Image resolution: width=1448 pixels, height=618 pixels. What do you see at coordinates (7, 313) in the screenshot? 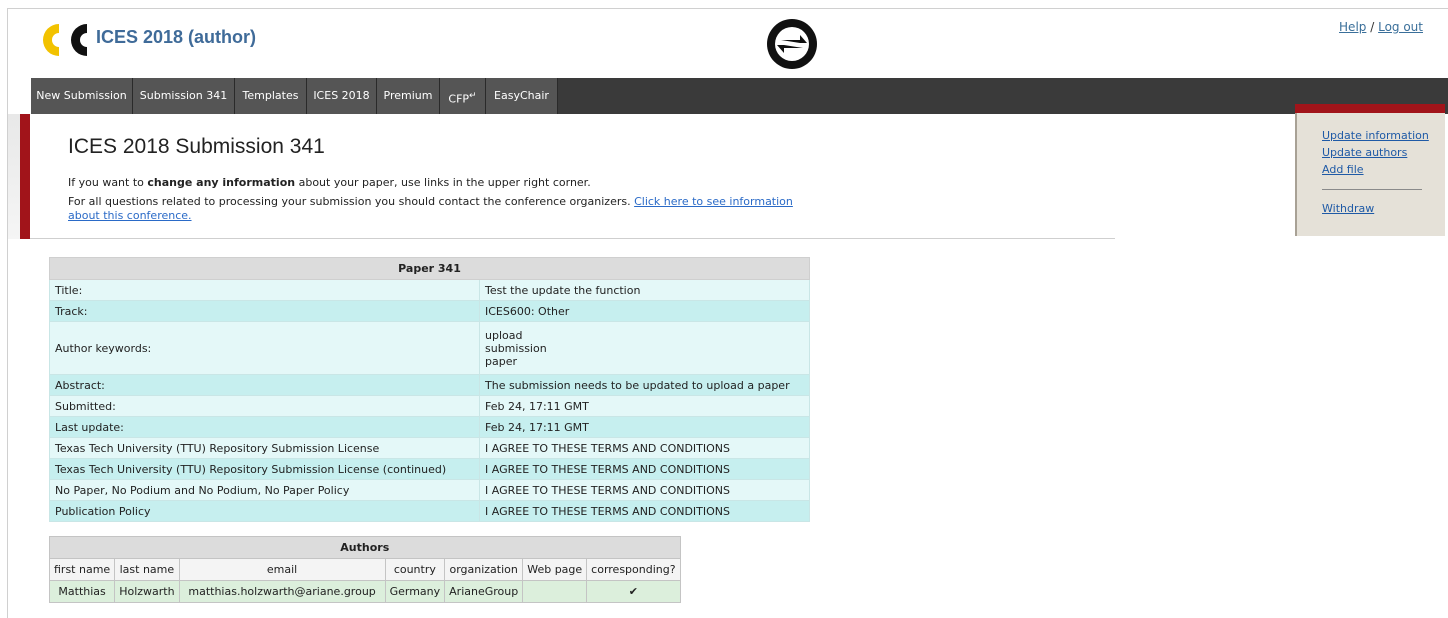
I see `frame-left` at bounding box center [7, 313].